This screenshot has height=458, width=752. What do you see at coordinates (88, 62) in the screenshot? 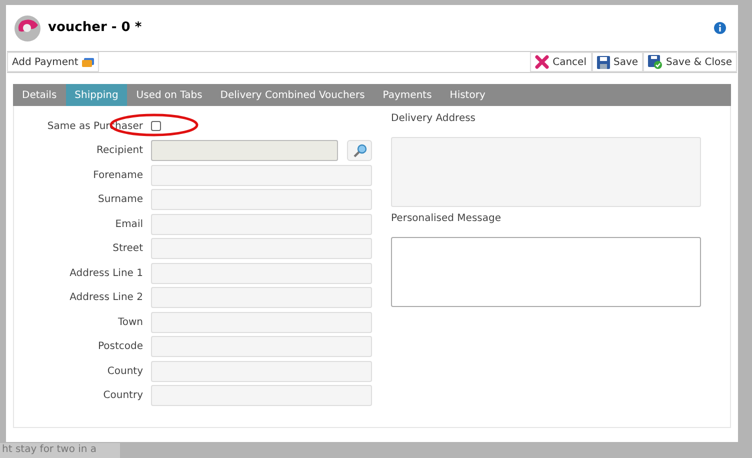
I see `card-icon` at bounding box center [88, 62].